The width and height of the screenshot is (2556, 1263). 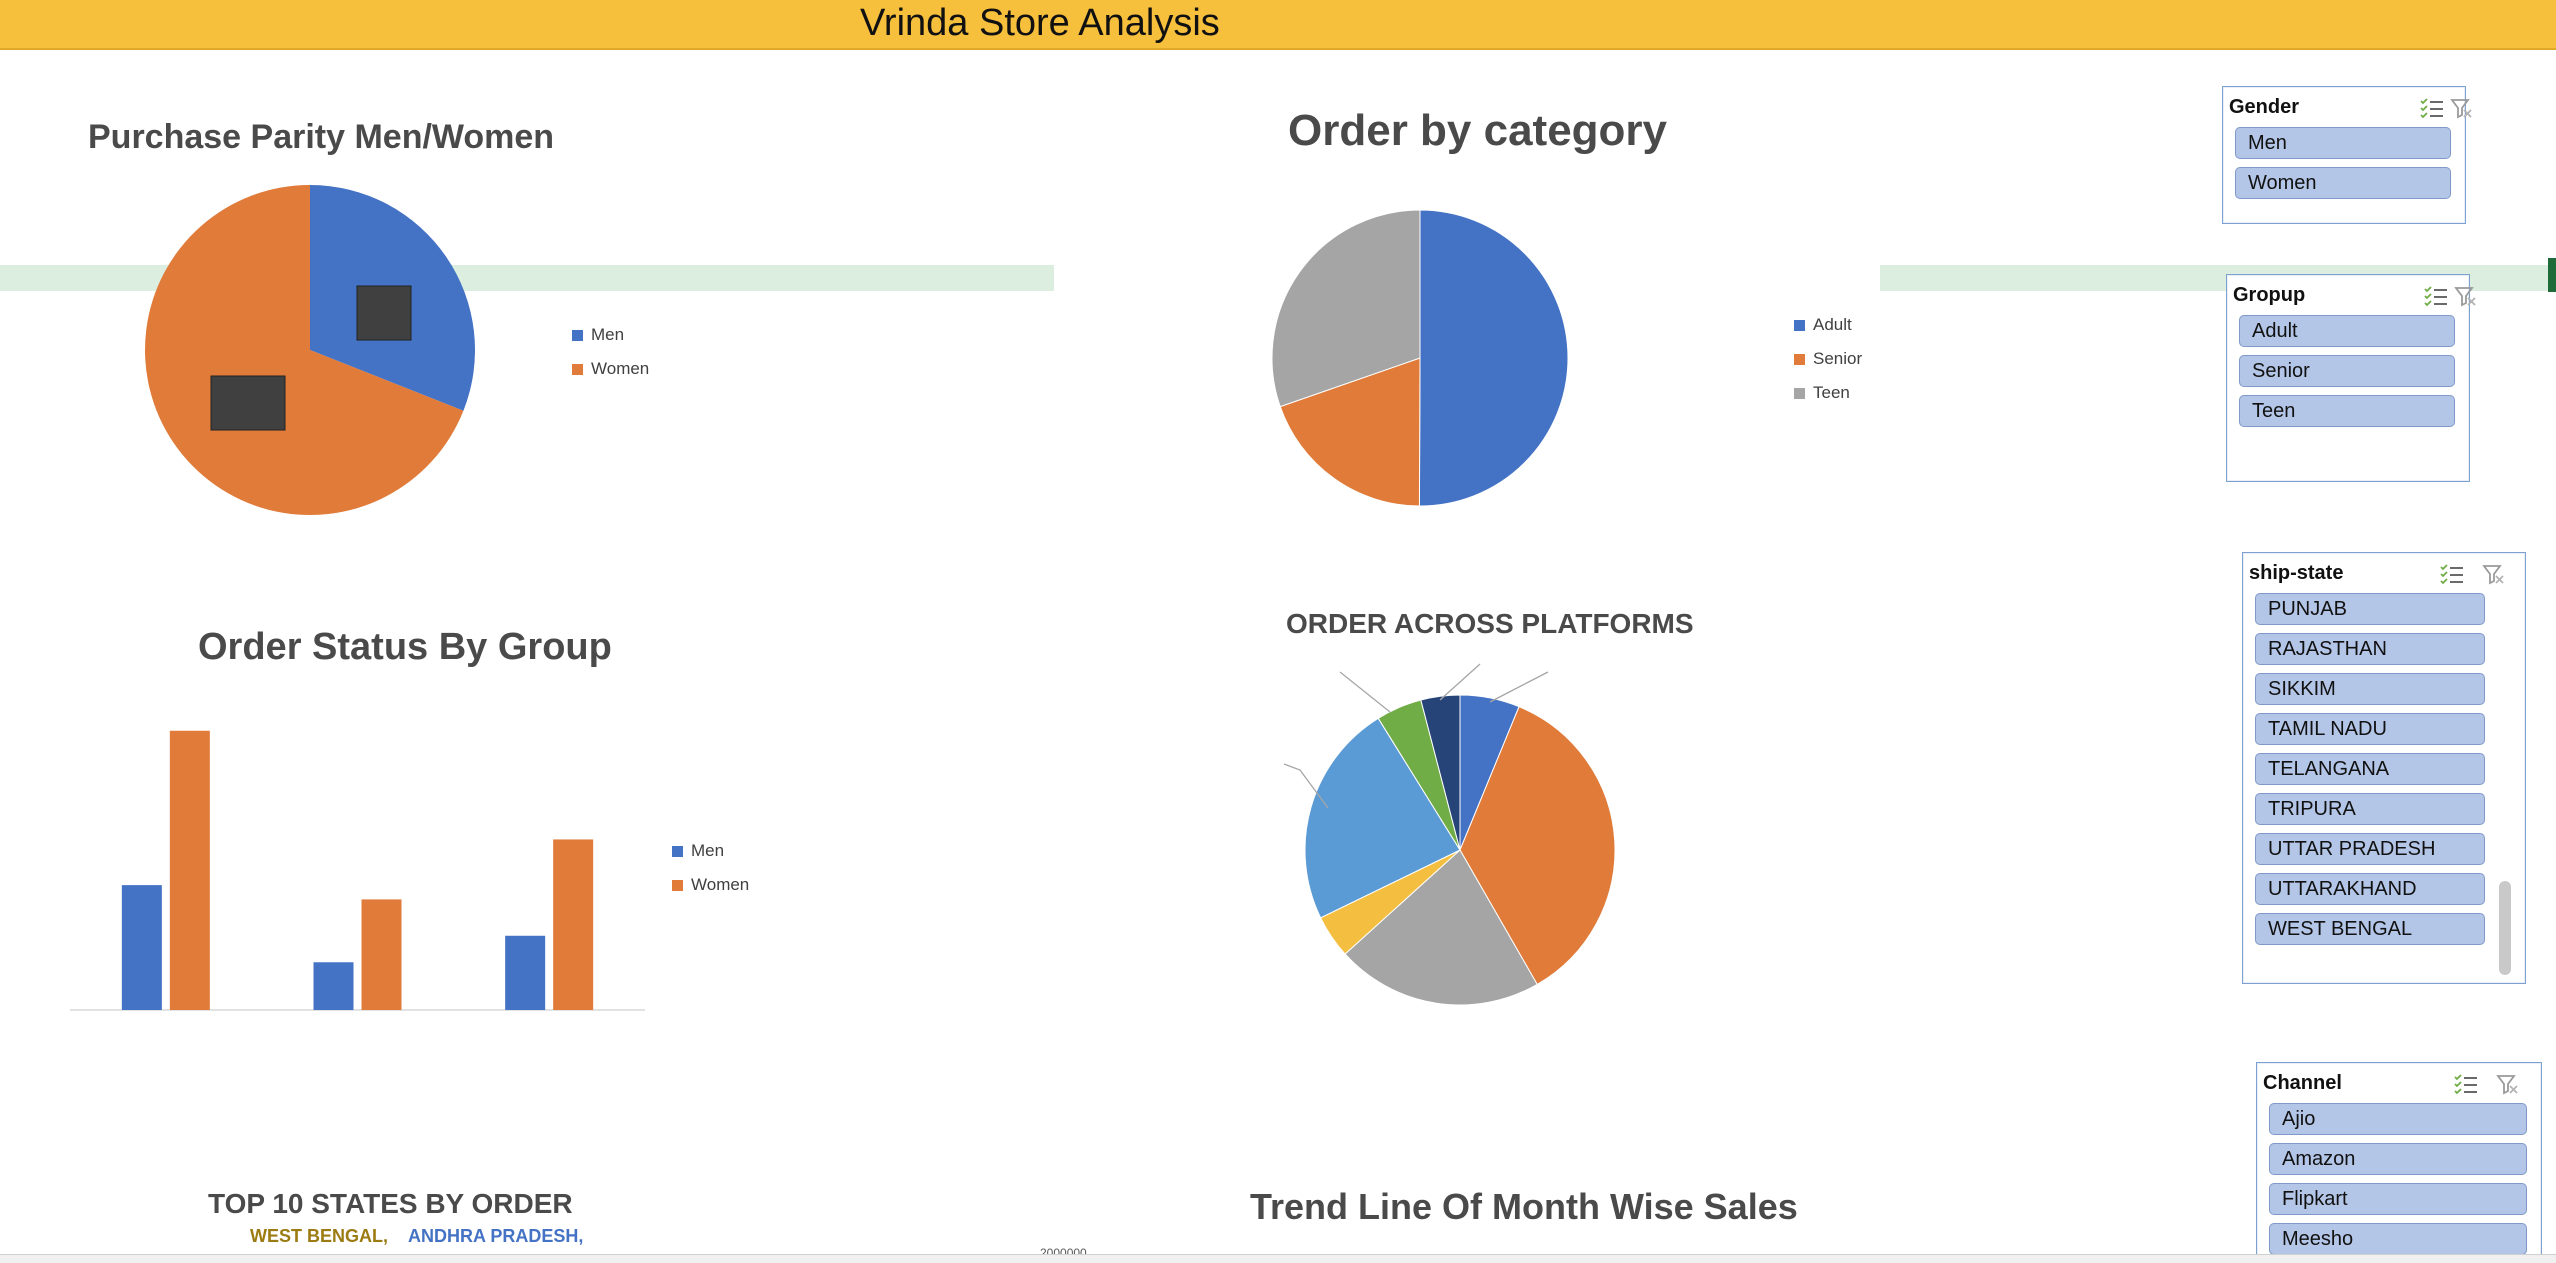 What do you see at coordinates (2384, 573) in the screenshot?
I see `slicer-header: ship-state` at bounding box center [2384, 573].